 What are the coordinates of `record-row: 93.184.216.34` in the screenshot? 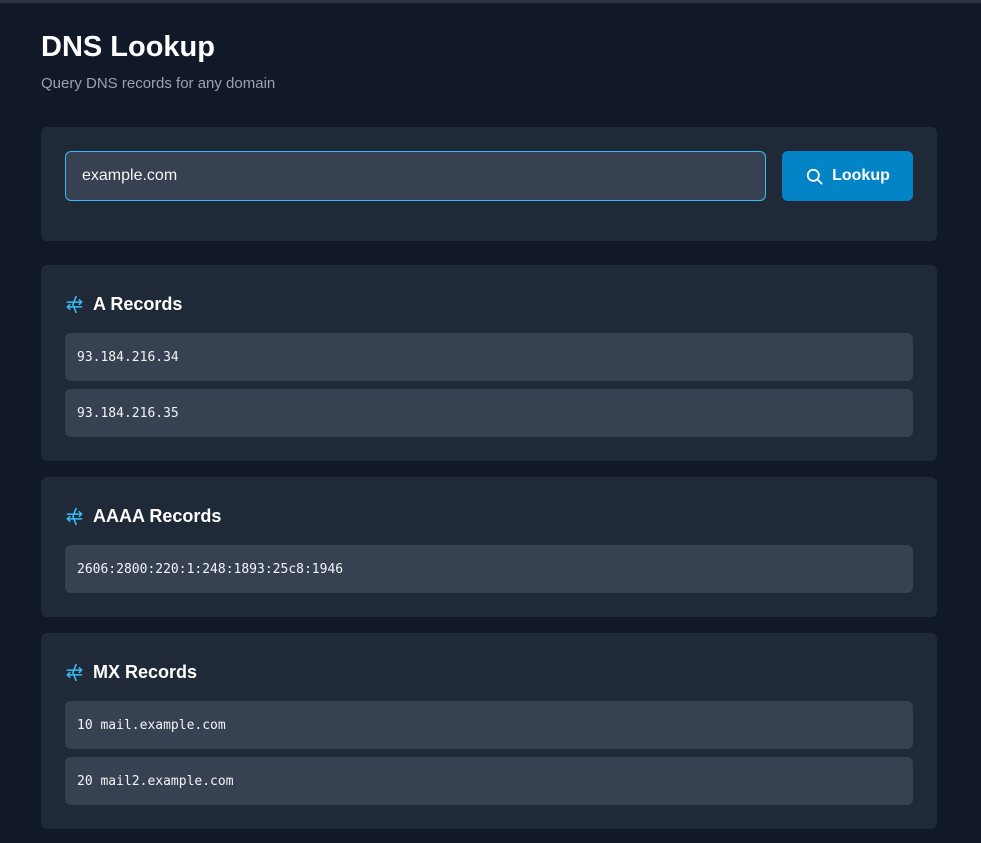 It's located at (489, 357).